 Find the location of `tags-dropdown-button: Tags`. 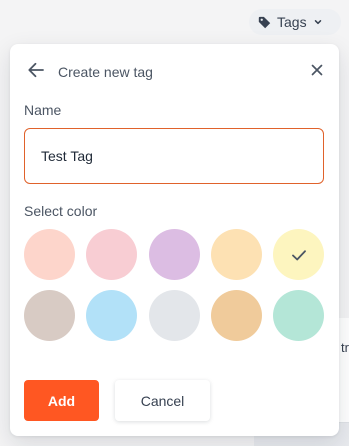

tags-dropdown-button: Tags is located at coordinates (295, 22).